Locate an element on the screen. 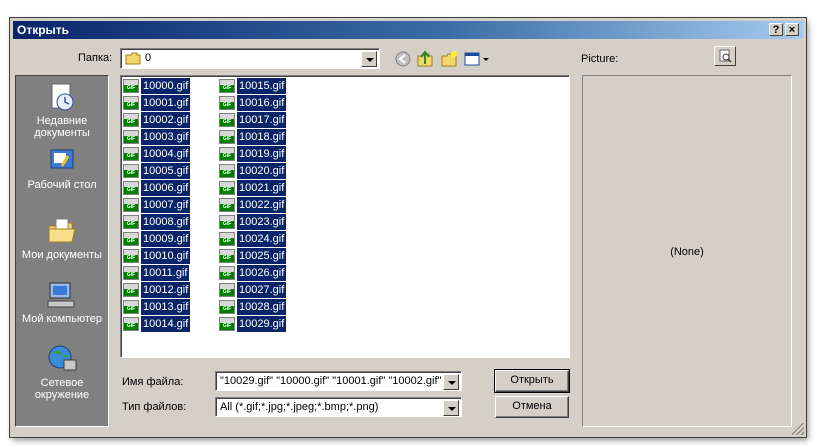  folder-combo: 0 is located at coordinates (250, 58).